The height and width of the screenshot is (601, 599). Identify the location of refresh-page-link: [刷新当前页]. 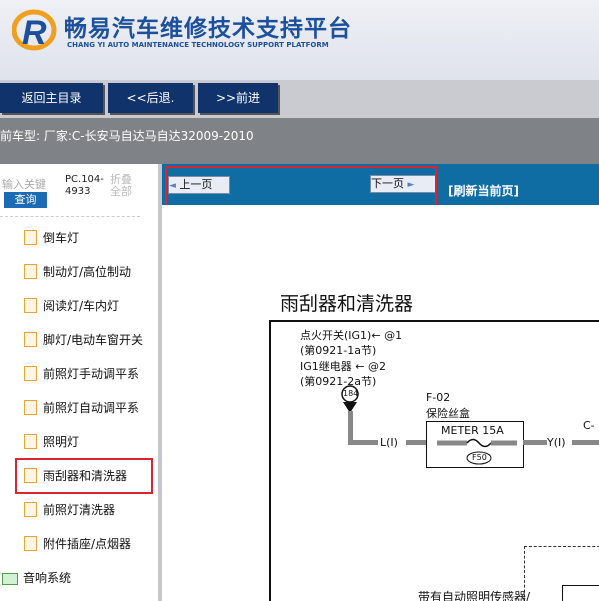
(483, 190).